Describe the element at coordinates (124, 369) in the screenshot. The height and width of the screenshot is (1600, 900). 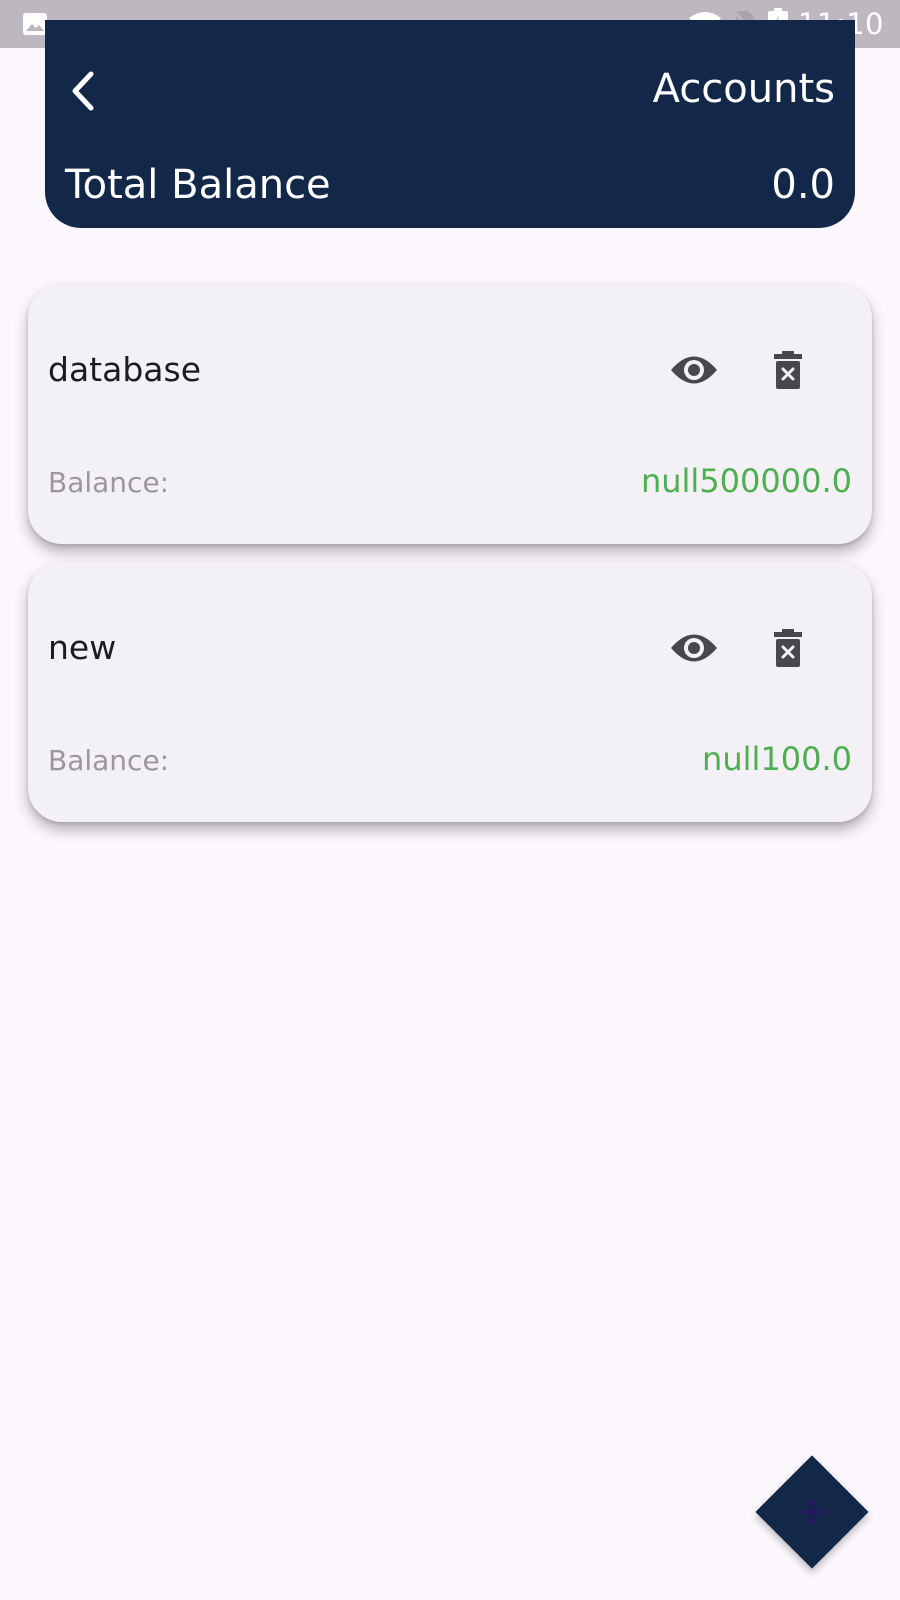
I see `account-name: database` at that location.